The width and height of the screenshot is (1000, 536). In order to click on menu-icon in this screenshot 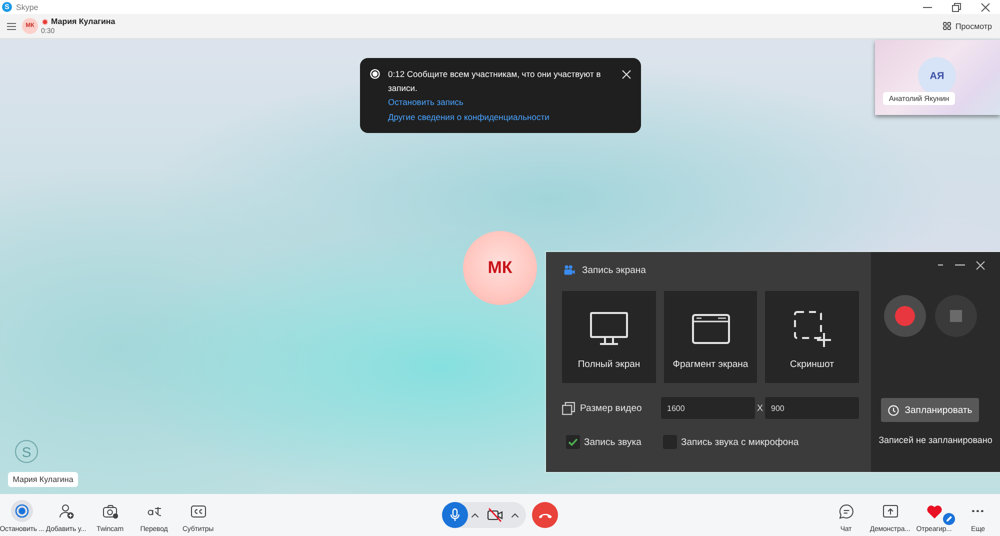, I will do `click(11, 26)`.